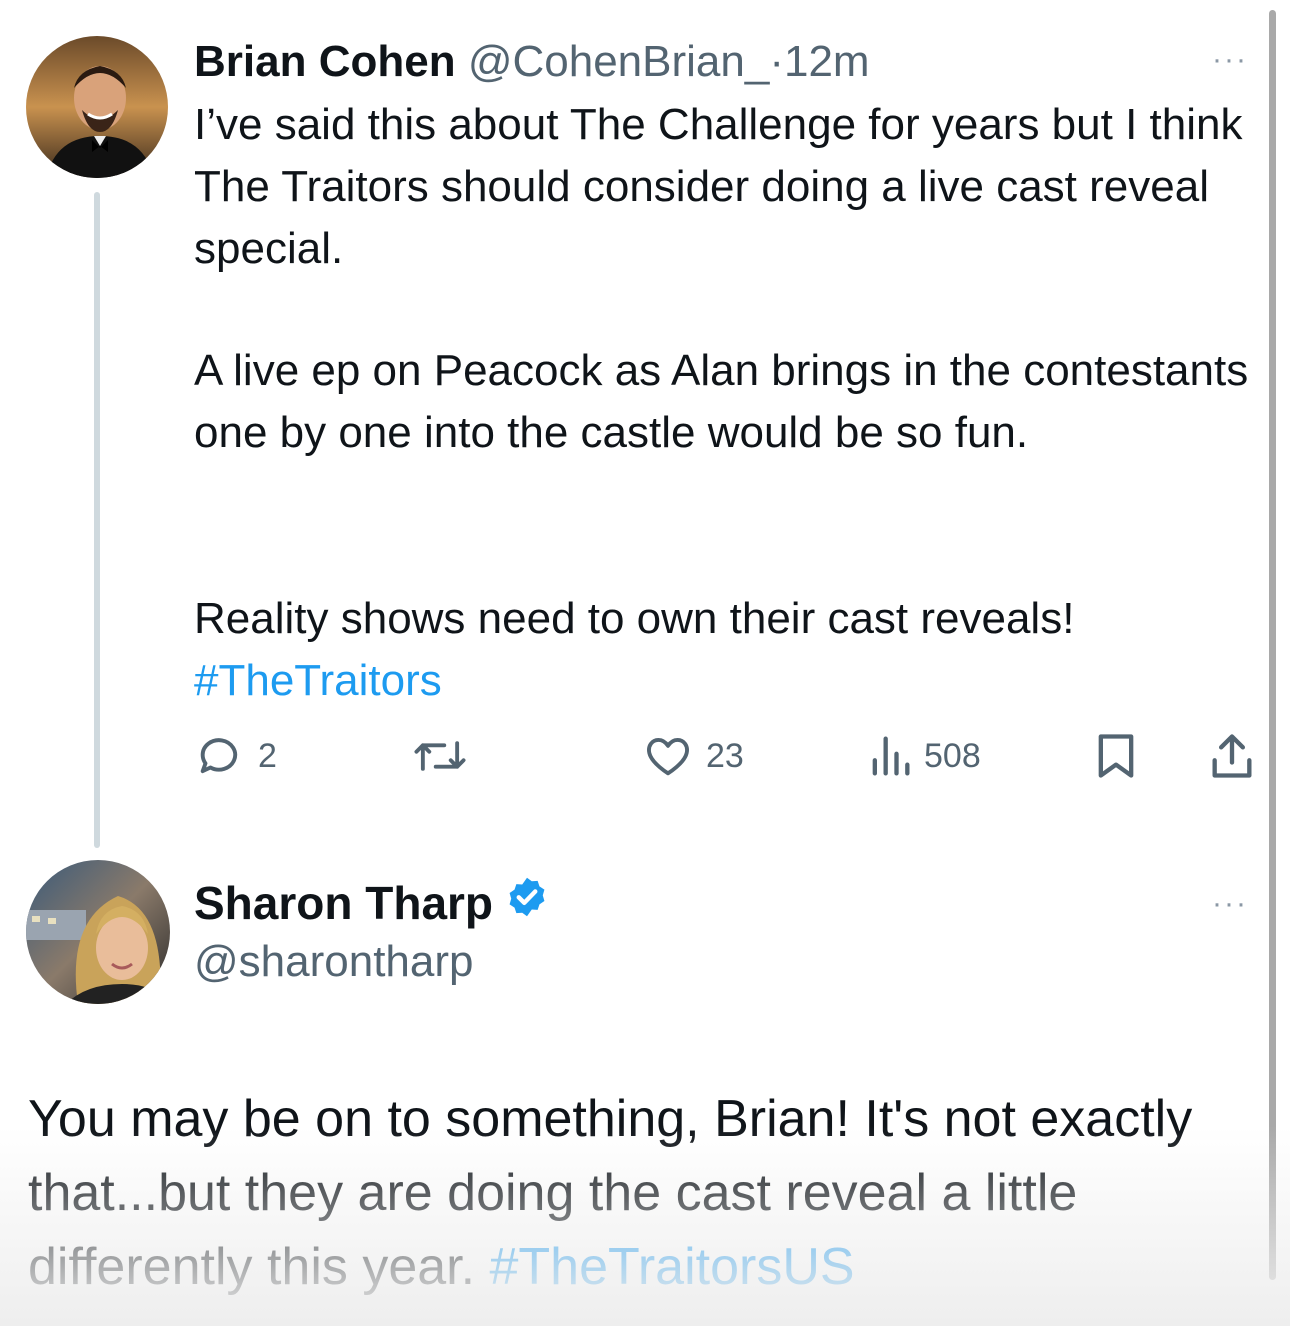  I want to click on author-name: Brian Cohen, so click(325, 61).